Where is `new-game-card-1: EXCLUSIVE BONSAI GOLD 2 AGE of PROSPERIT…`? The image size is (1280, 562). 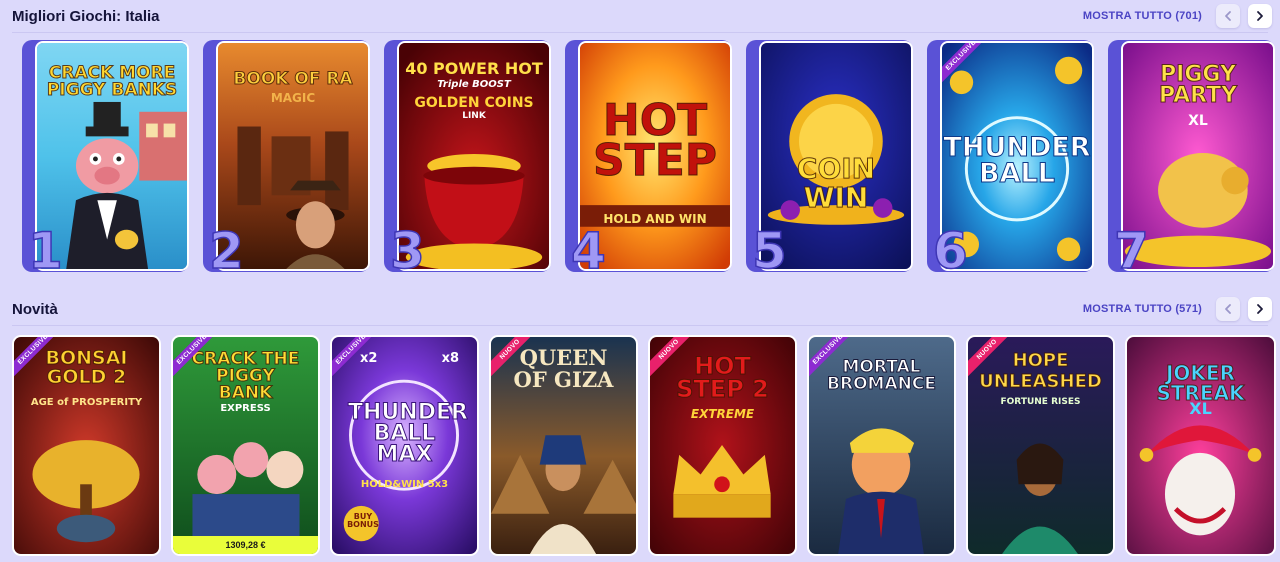 new-game-card-1: EXCLUSIVE BONSAI GOLD 2 AGE of PROSPERIT… is located at coordinates (86, 445).